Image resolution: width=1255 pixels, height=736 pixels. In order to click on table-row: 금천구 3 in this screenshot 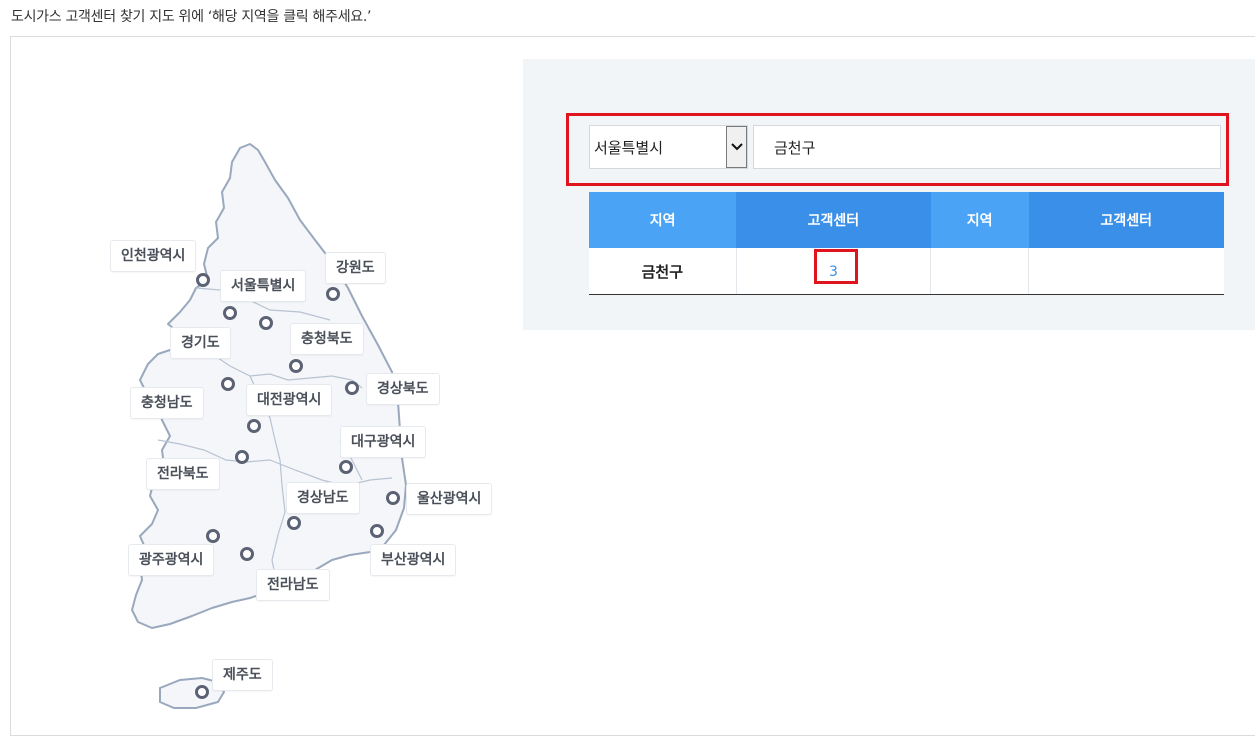, I will do `click(906, 271)`.